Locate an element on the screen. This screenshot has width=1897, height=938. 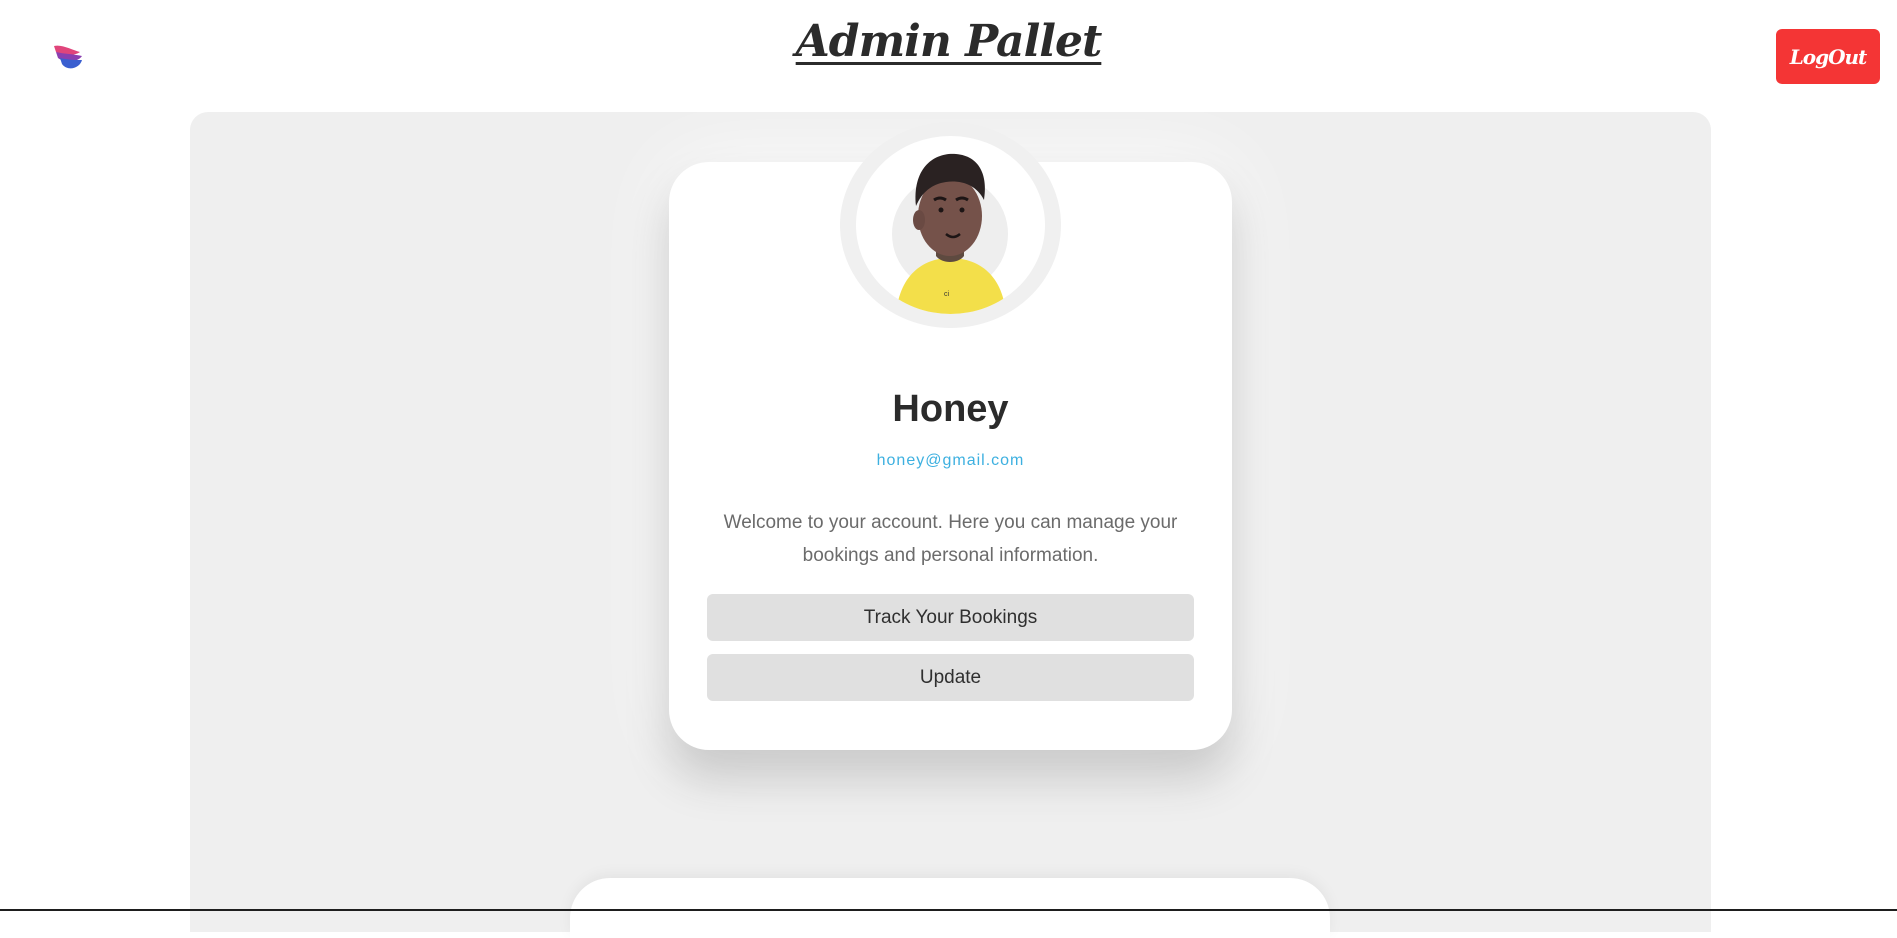
update-button: Update is located at coordinates (950, 677).